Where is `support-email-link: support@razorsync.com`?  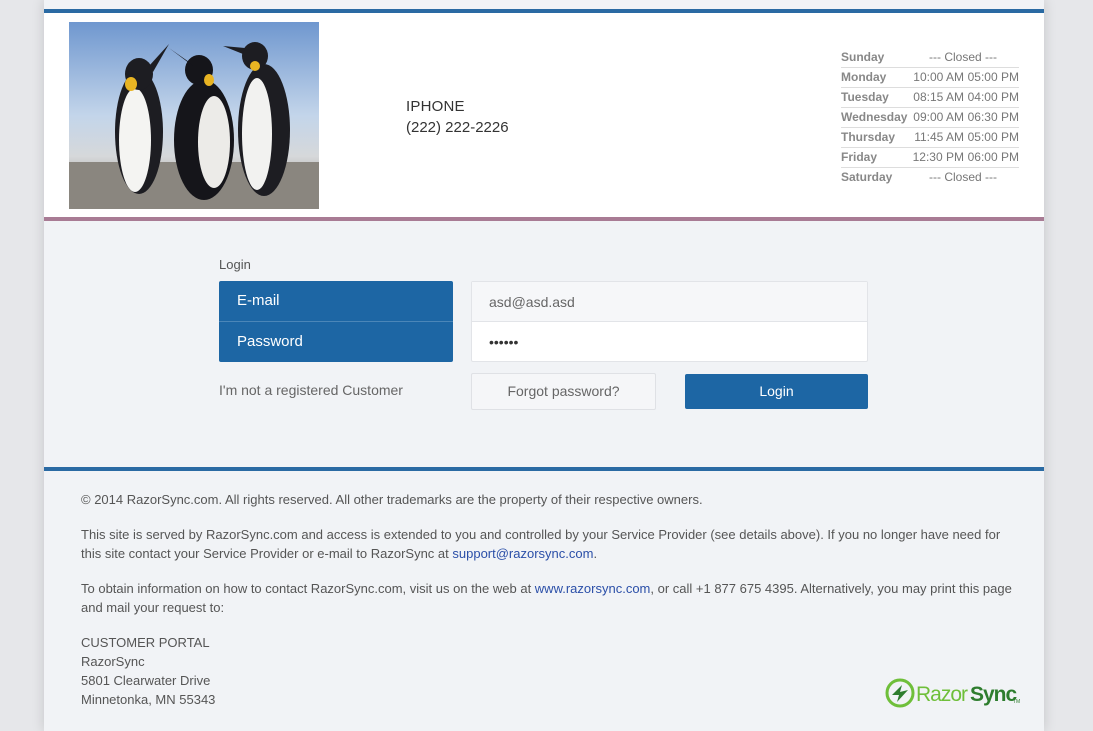 support-email-link: support@razorsync.com is located at coordinates (522, 553).